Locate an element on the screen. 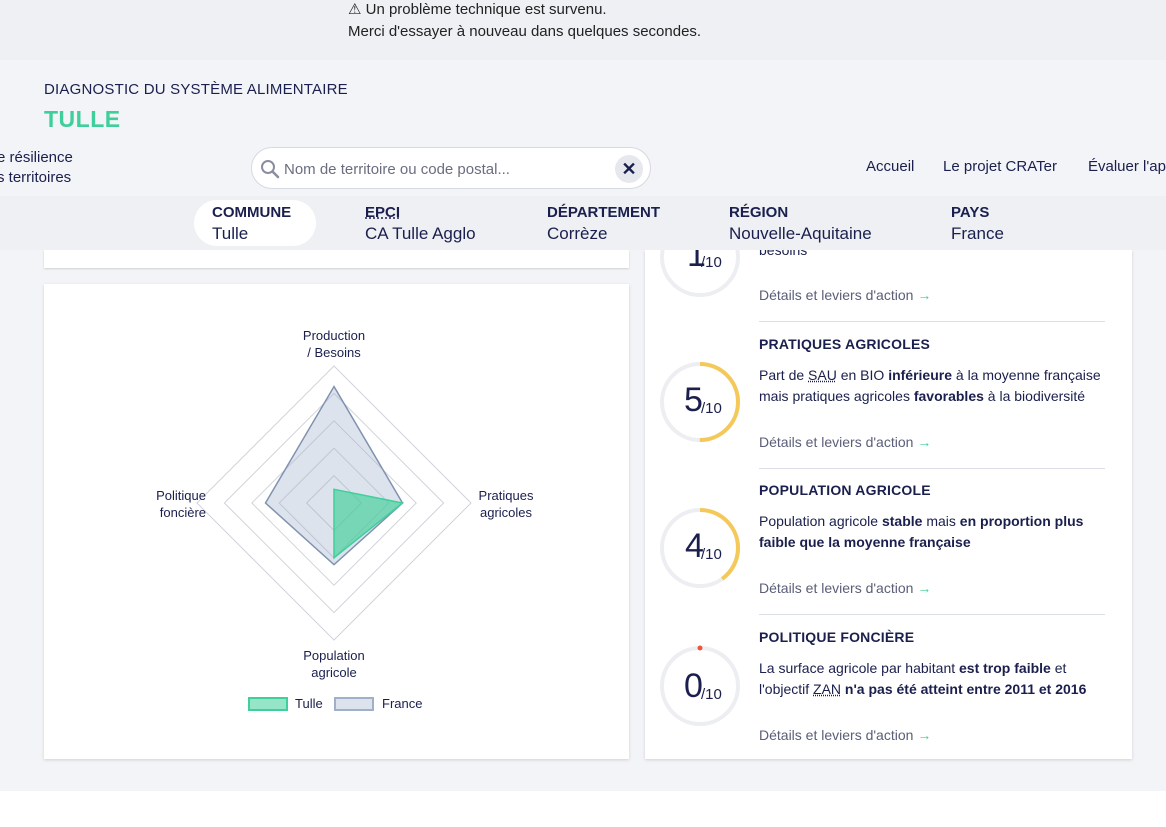 This screenshot has width=1166, height=827. footer-space is located at coordinates (583, 809).